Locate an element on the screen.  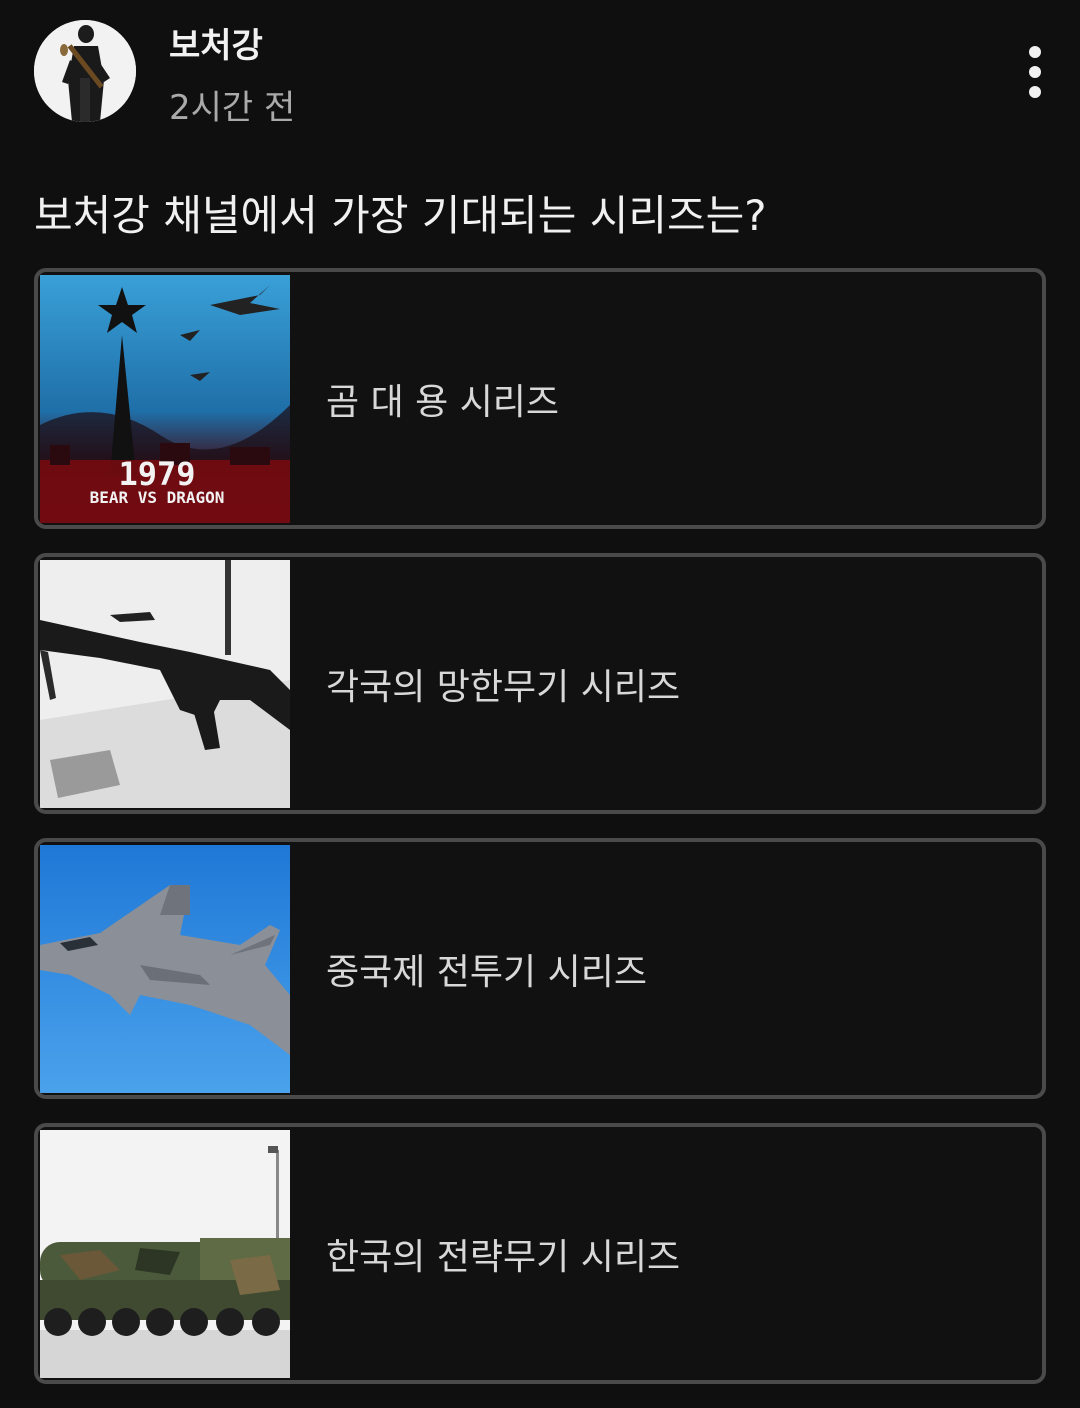
avatar is located at coordinates (85, 71).